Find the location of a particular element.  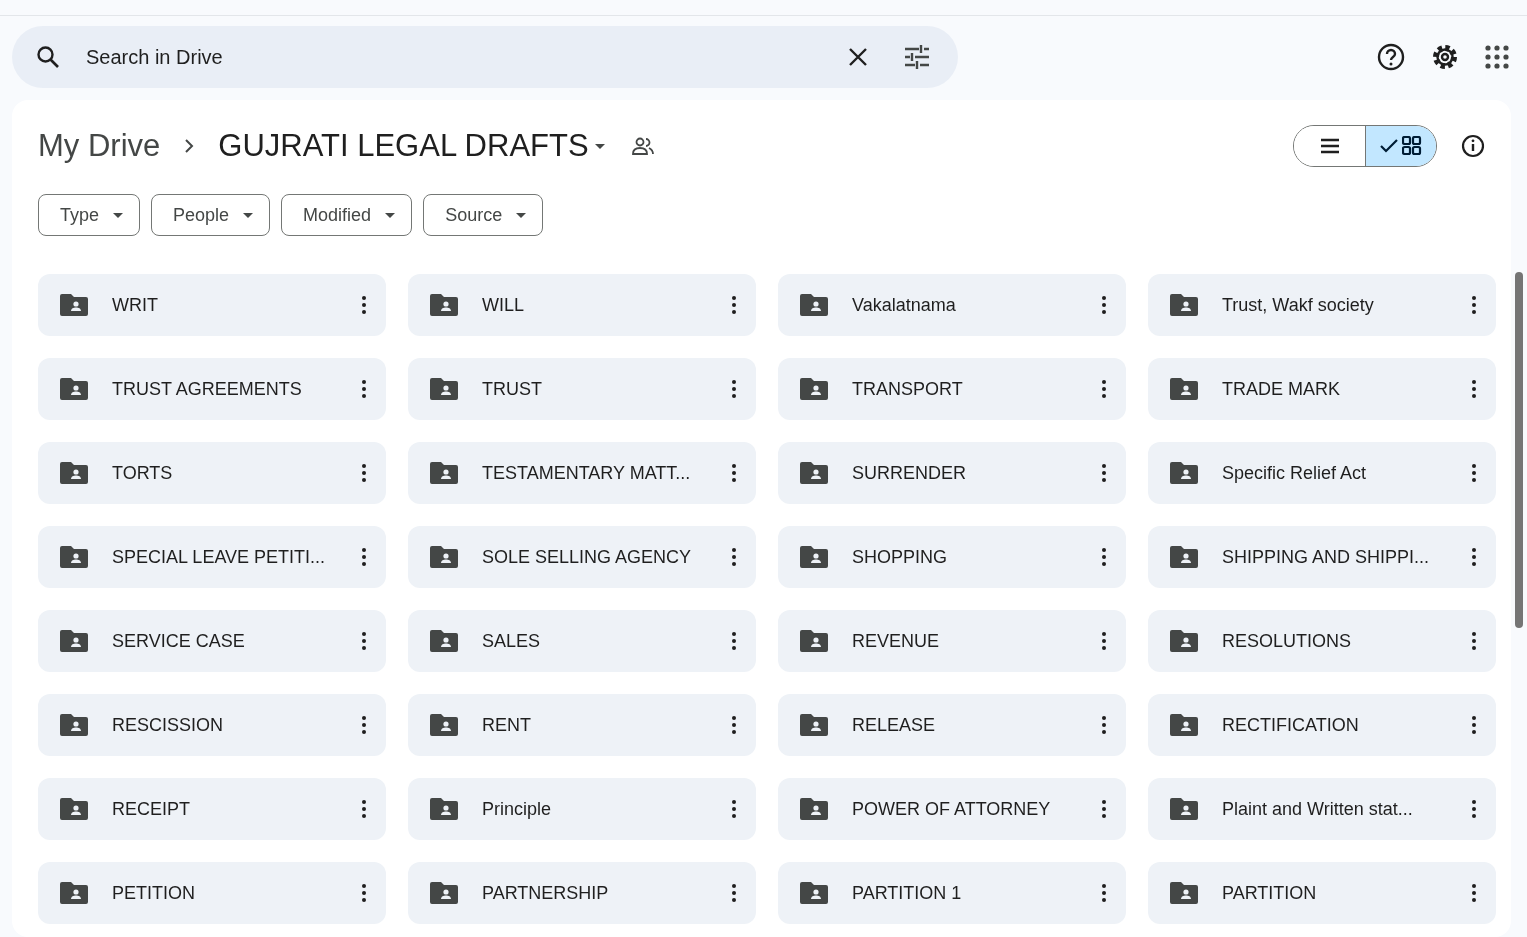

folder-tile: TORTS is located at coordinates (212, 473).